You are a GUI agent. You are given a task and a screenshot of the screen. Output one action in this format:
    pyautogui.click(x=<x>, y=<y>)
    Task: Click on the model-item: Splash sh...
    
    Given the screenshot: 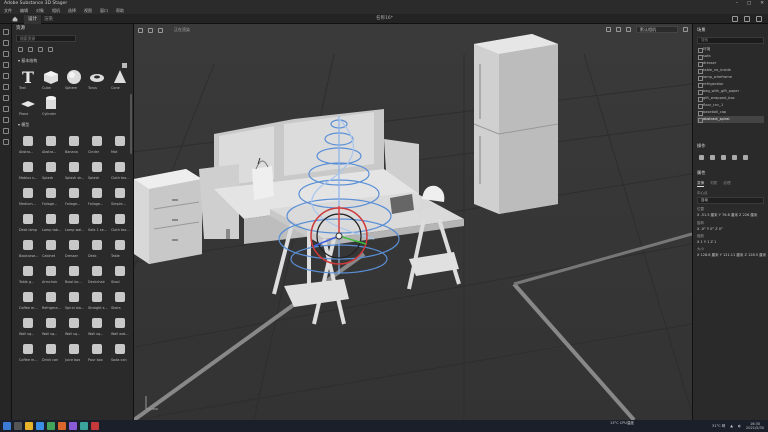 What is the action you would take?
    pyautogui.click(x=74, y=170)
    